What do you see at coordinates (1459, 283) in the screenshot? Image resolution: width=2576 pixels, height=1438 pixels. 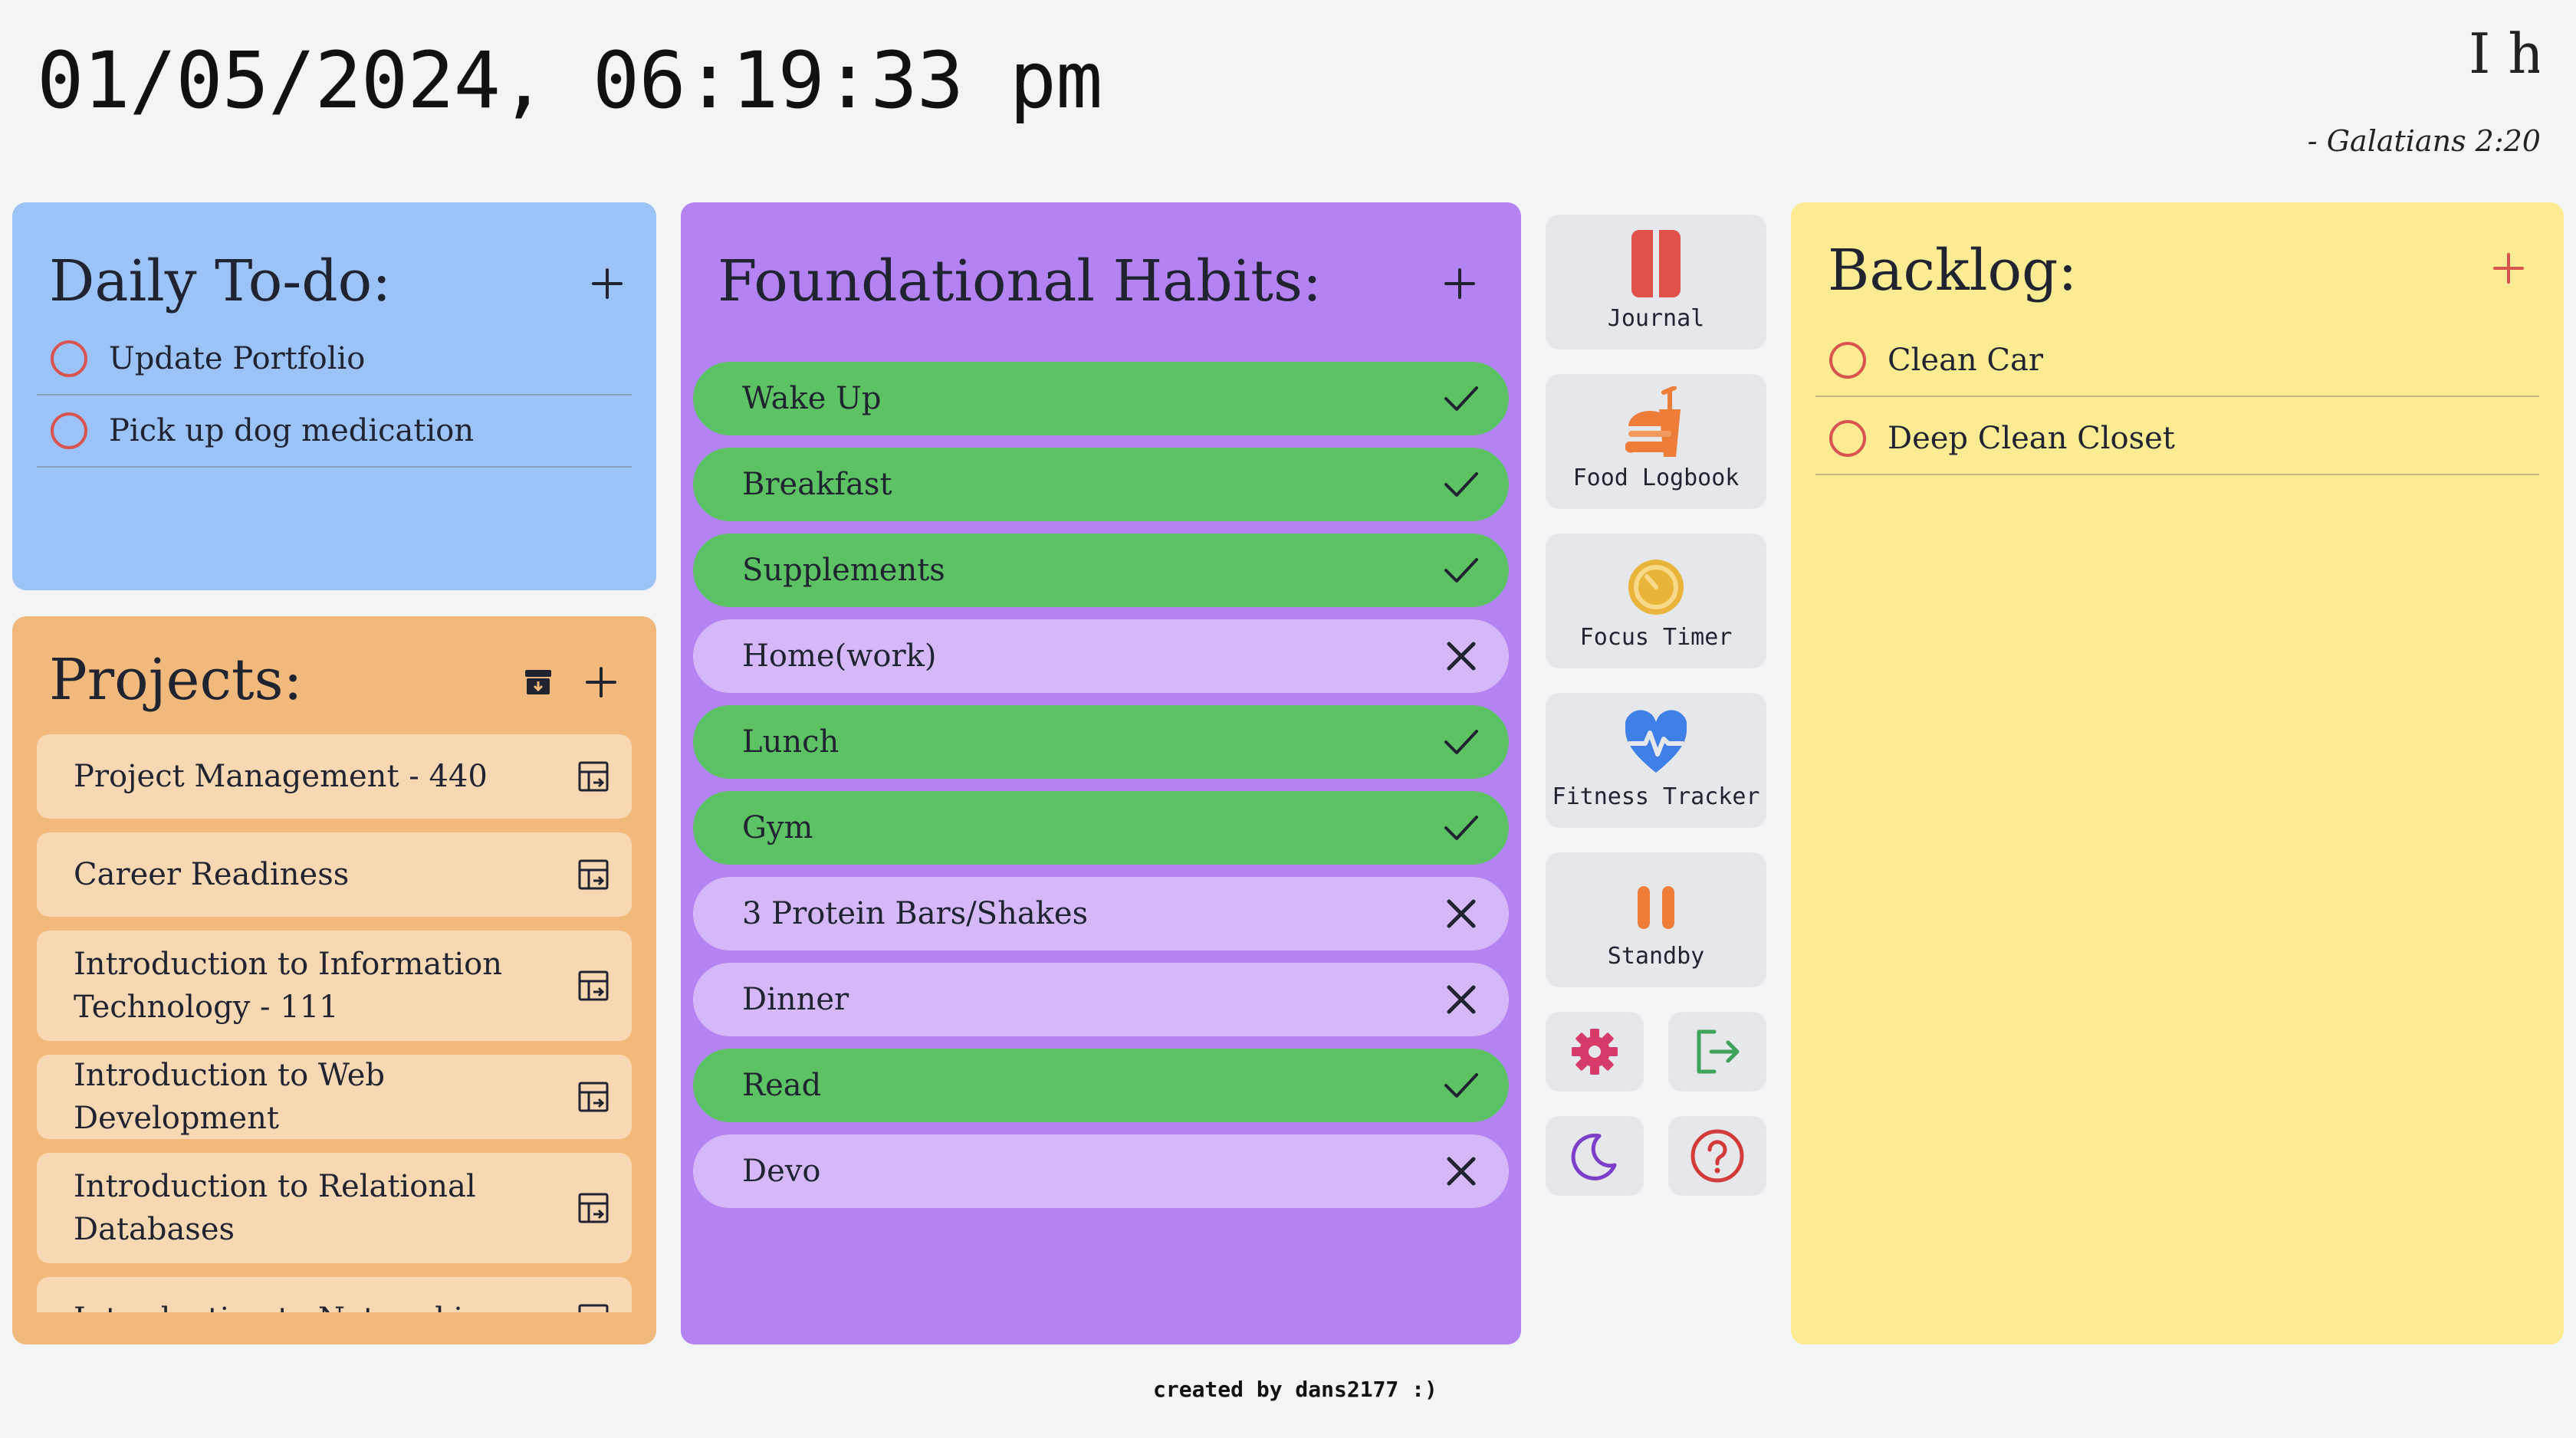 I see `add-habit-button` at bounding box center [1459, 283].